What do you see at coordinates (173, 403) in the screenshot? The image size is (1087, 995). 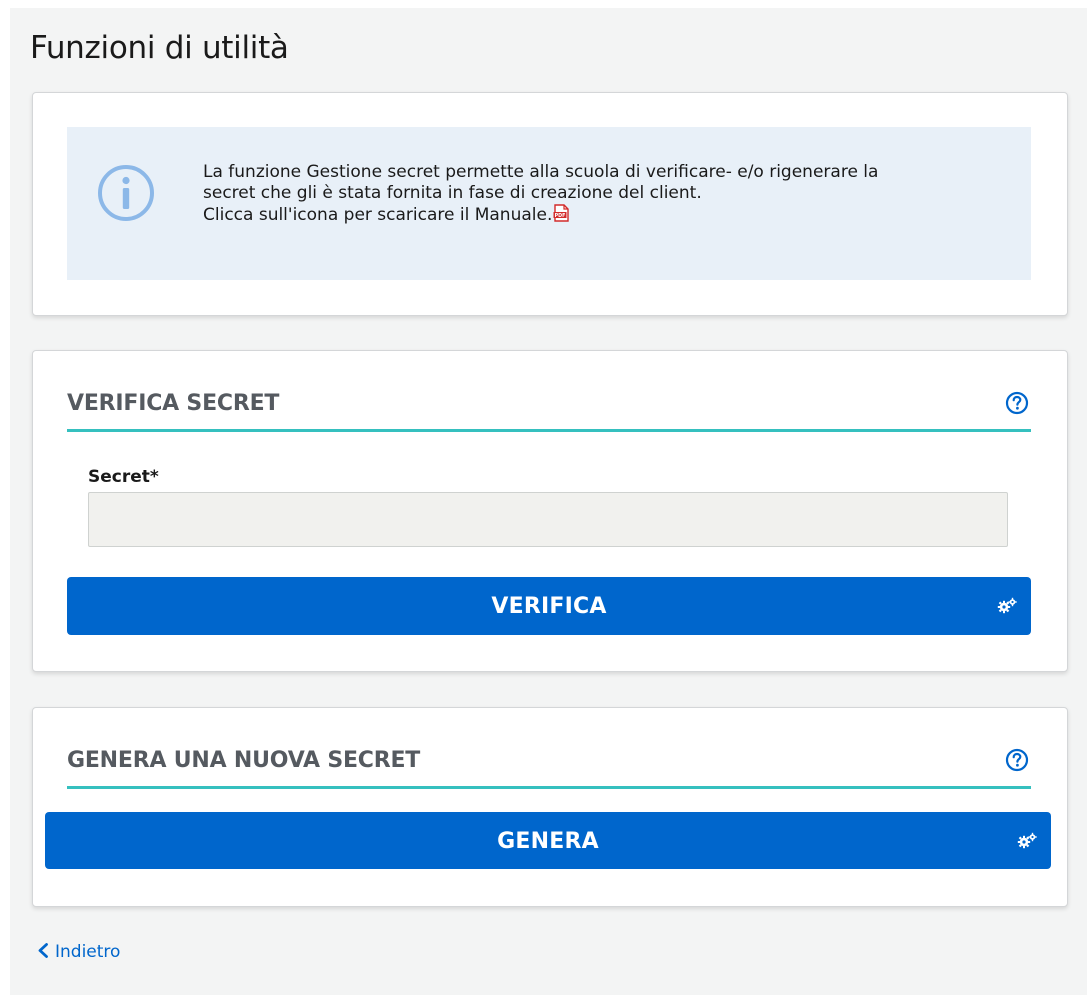 I see `verify-section-title: VERIFICA SECRET` at bounding box center [173, 403].